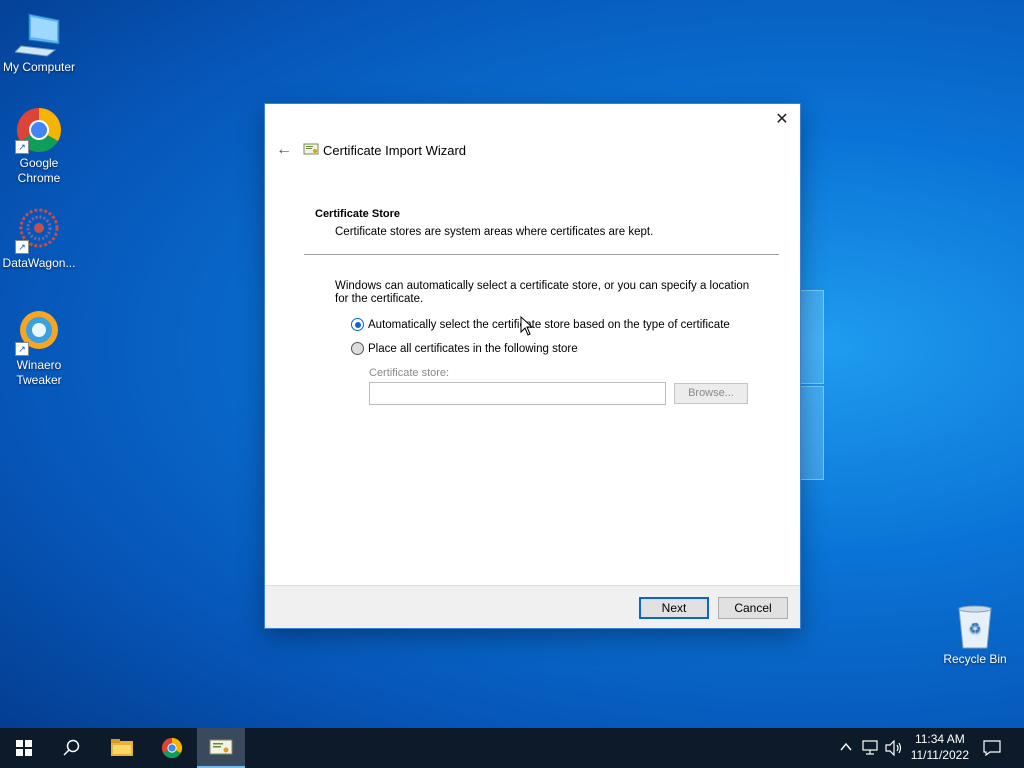  What do you see at coordinates (532, 606) in the screenshot?
I see `dialog-footer: Next Cancel` at bounding box center [532, 606].